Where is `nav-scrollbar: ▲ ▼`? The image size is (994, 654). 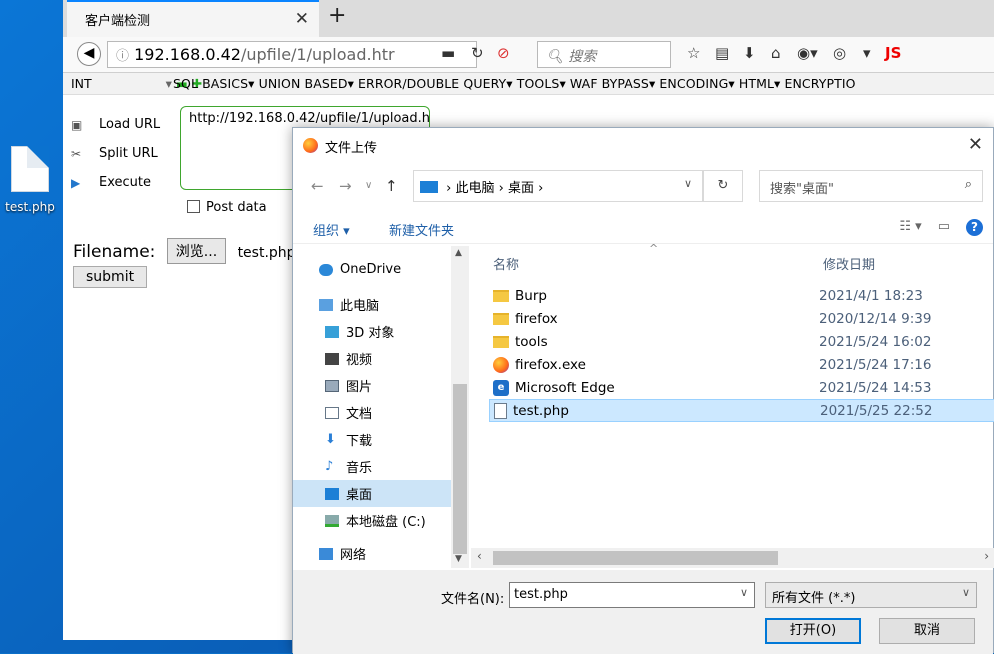 nav-scrollbar: ▲ ▼ is located at coordinates (460, 407).